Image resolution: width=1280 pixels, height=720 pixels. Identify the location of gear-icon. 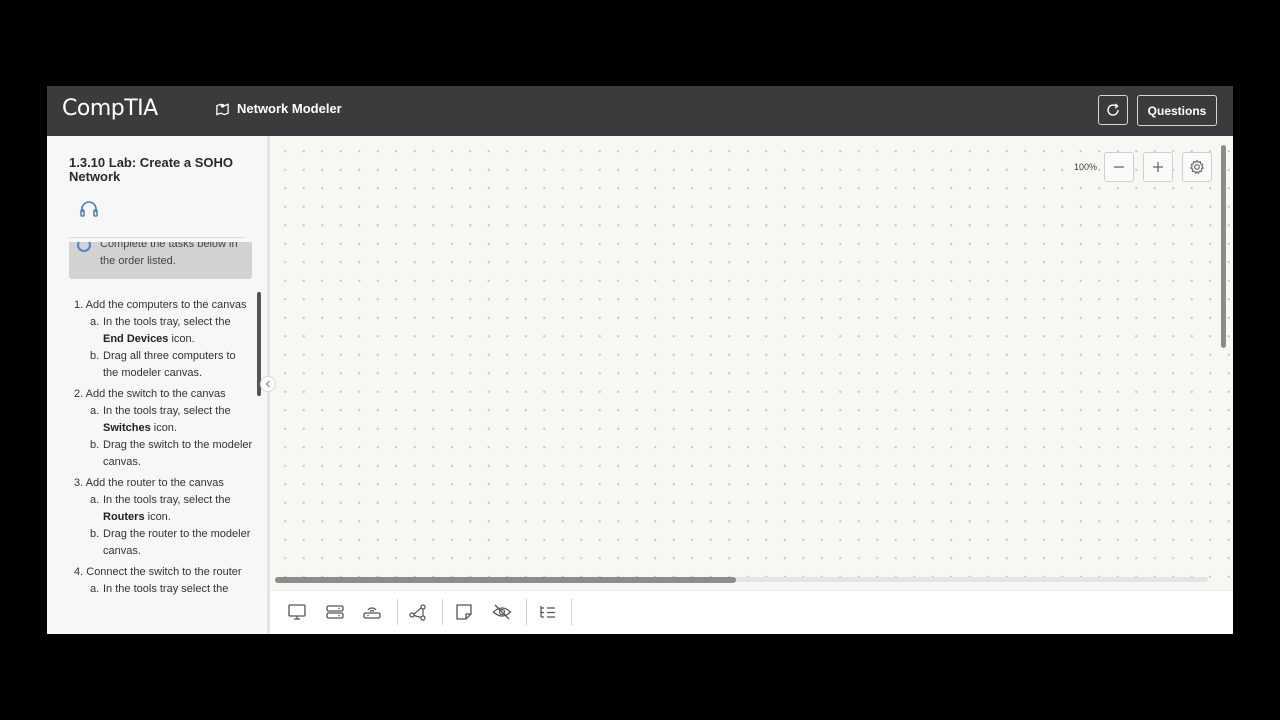
(1197, 167).